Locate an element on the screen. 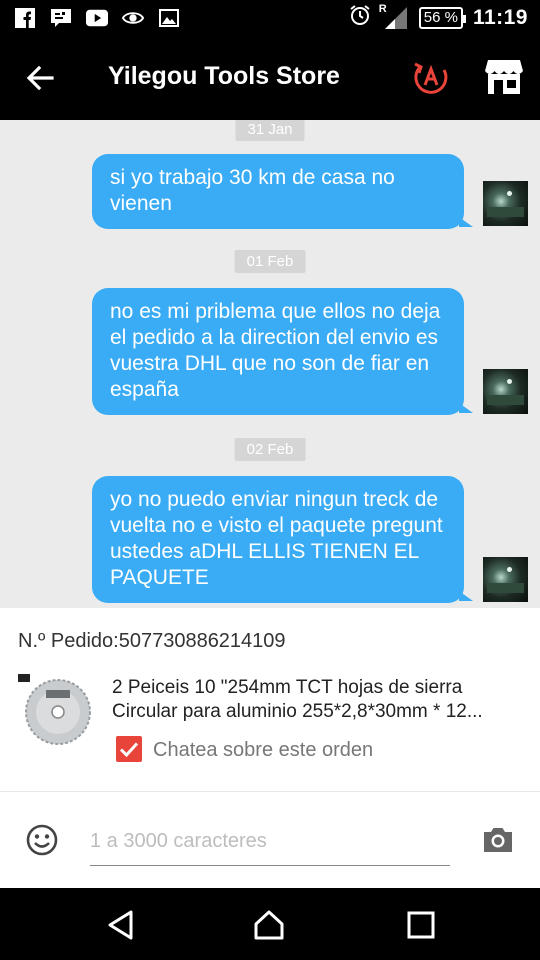  message-bubble: si yo trabajo 30 km de casa no vienen is located at coordinates (282, 191).